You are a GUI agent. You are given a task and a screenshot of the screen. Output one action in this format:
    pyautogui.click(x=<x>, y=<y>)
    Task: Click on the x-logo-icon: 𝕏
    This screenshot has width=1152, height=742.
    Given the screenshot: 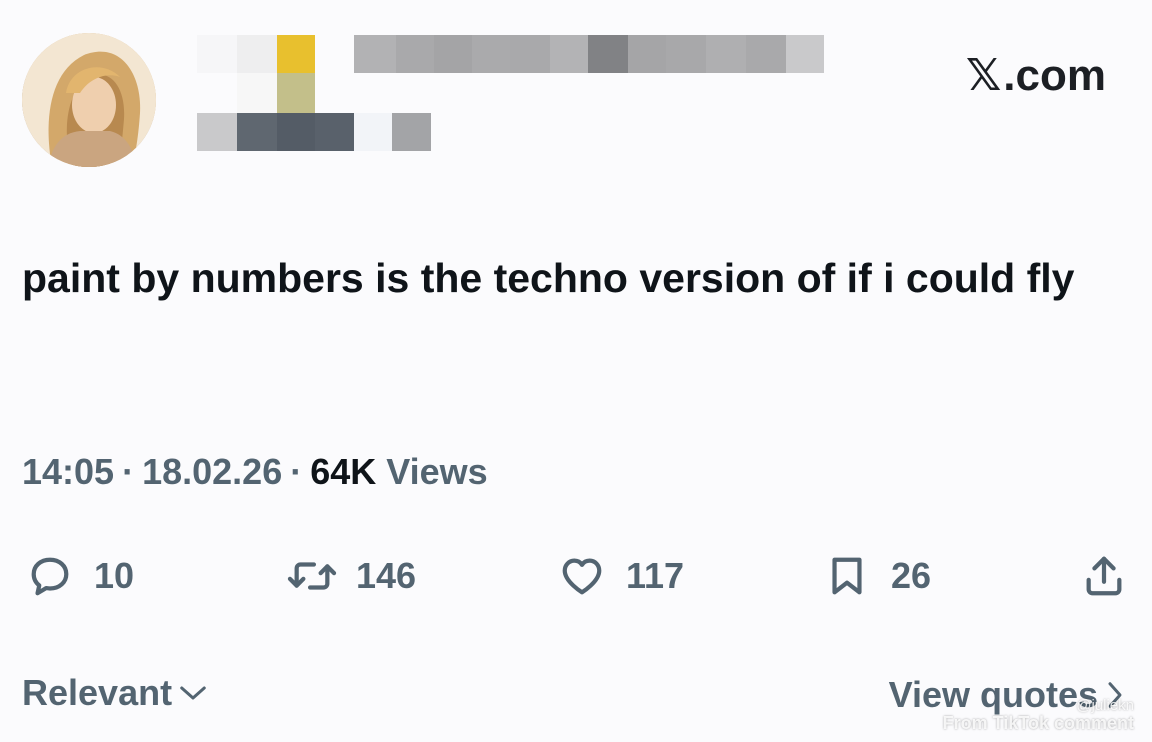 What is the action you would take?
    pyautogui.click(x=983, y=75)
    